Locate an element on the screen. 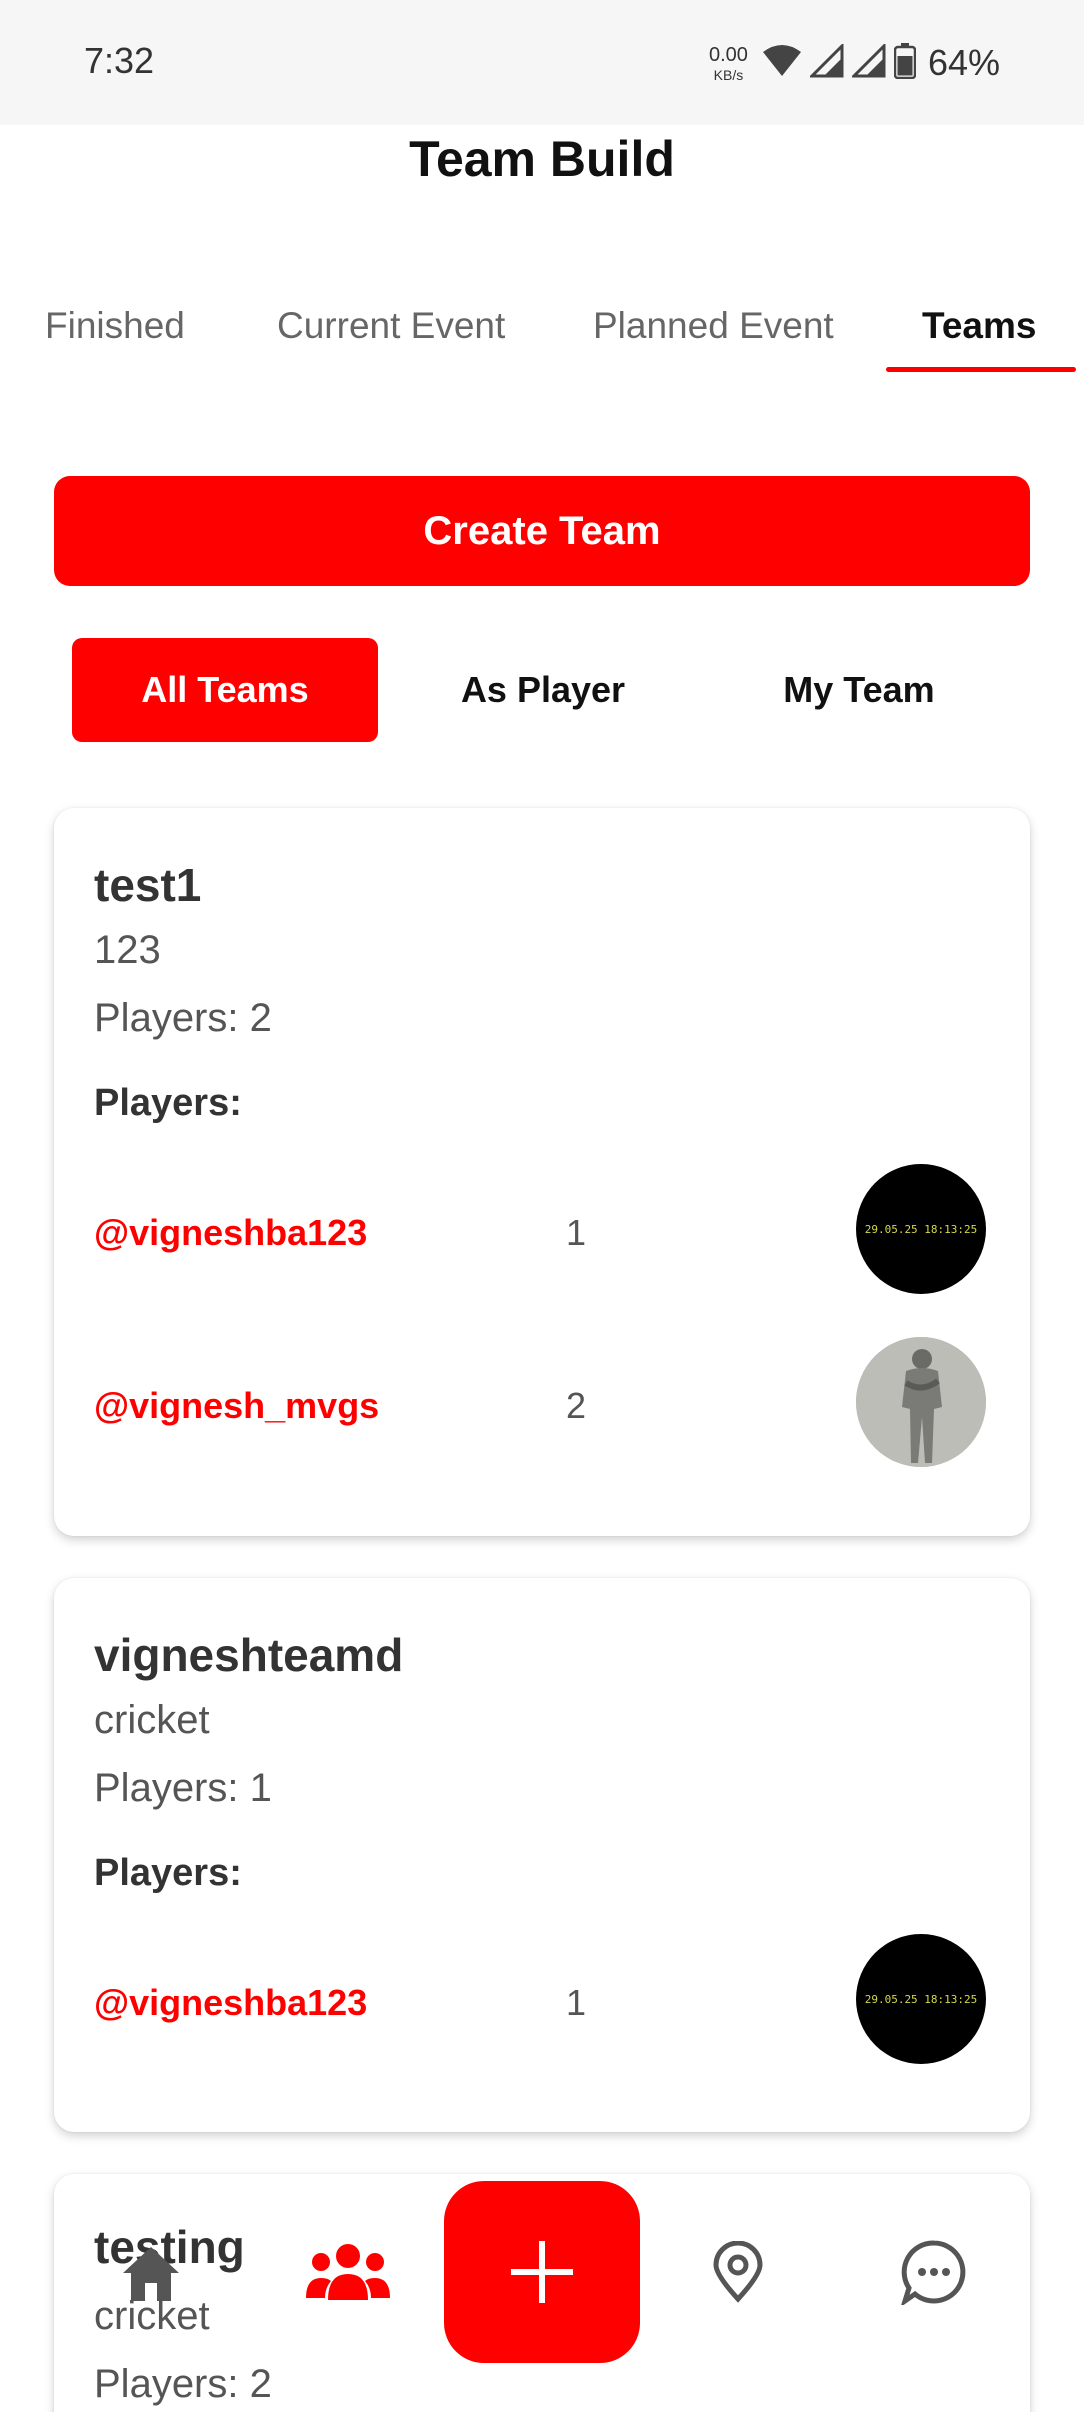 Image resolution: width=1084 pixels, height=2412 pixels. location-icon is located at coordinates (738, 2272).